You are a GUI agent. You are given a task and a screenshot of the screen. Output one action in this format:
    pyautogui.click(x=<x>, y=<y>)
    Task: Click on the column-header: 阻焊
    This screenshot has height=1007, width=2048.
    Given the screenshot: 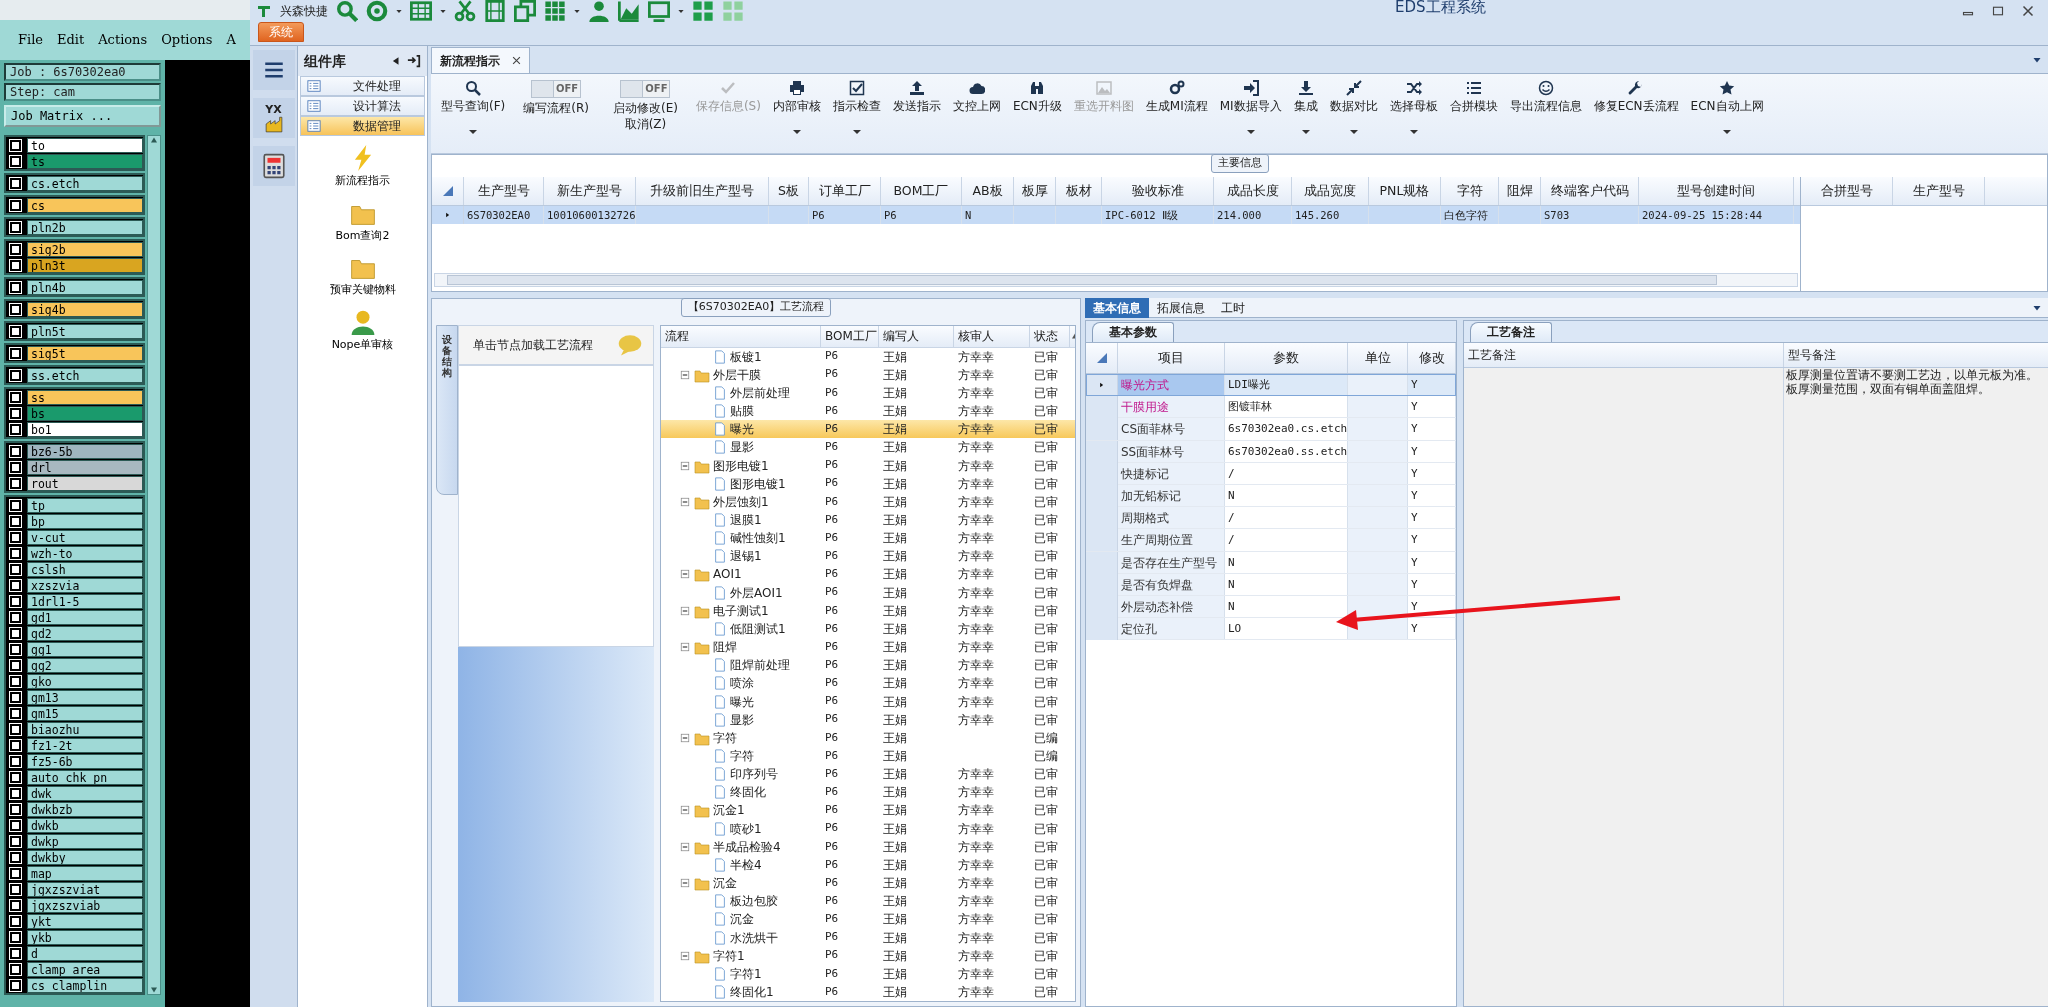 What is the action you would take?
    pyautogui.click(x=1520, y=190)
    